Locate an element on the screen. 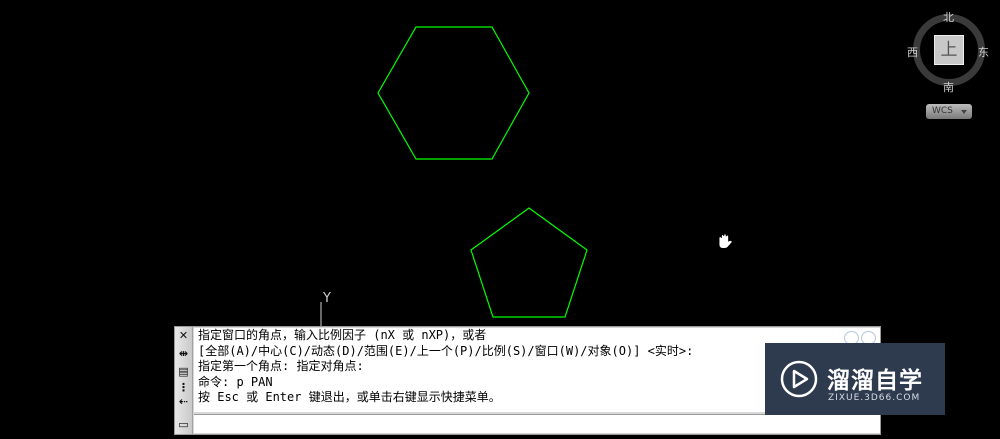 This screenshot has width=1000, height=439. command-line-icon: ▭ is located at coordinates (183, 424).